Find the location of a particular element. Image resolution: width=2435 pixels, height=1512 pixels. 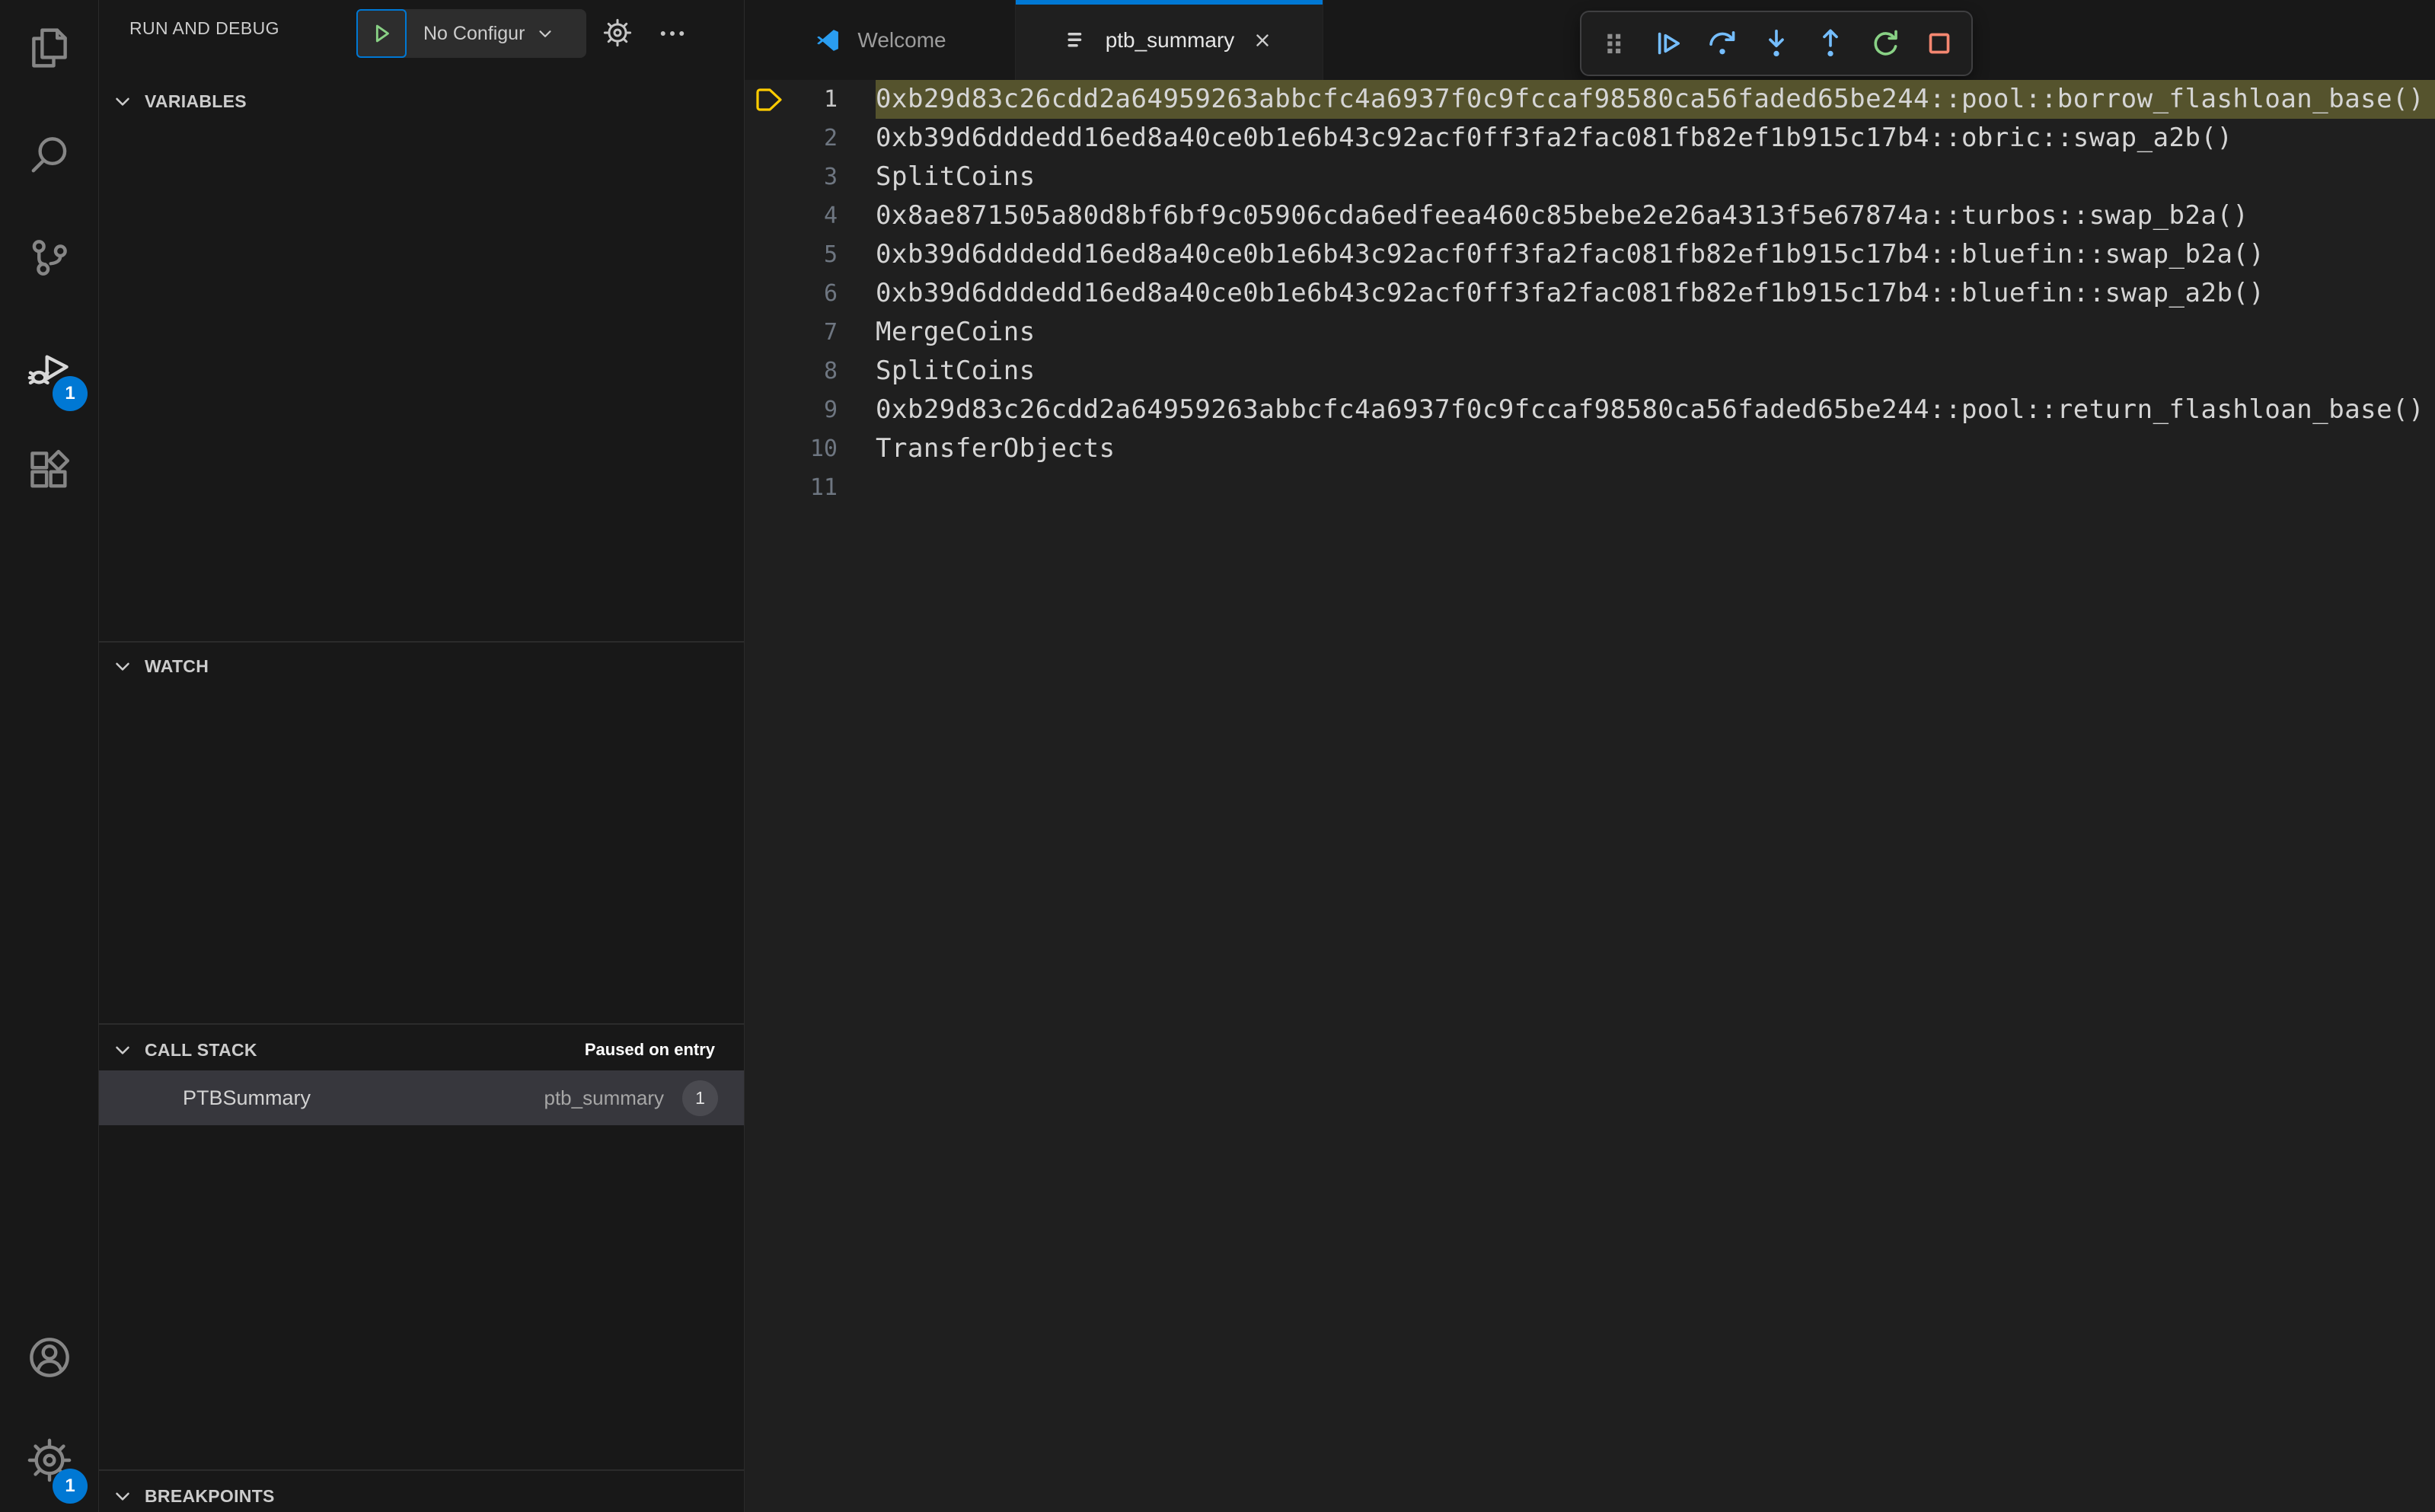

account-icon is located at coordinates (49, 1359).